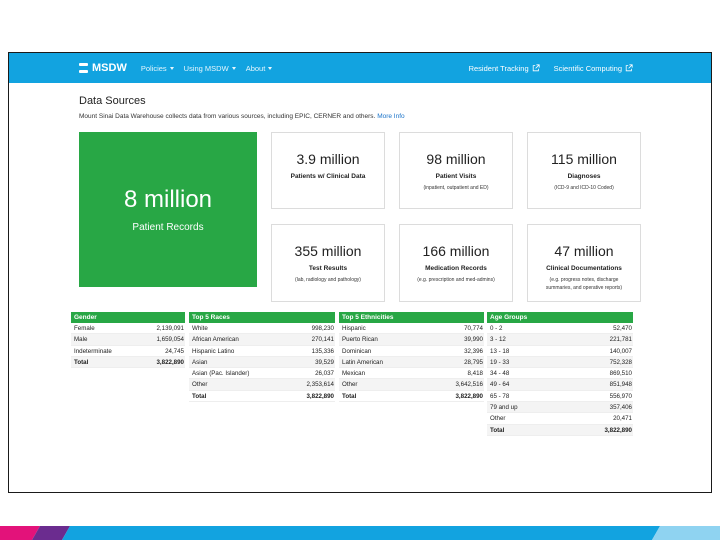 The height and width of the screenshot is (540, 720). What do you see at coordinates (262, 374) in the screenshot?
I see `table-row: Asian (Pac. Islander) 26,037` at bounding box center [262, 374].